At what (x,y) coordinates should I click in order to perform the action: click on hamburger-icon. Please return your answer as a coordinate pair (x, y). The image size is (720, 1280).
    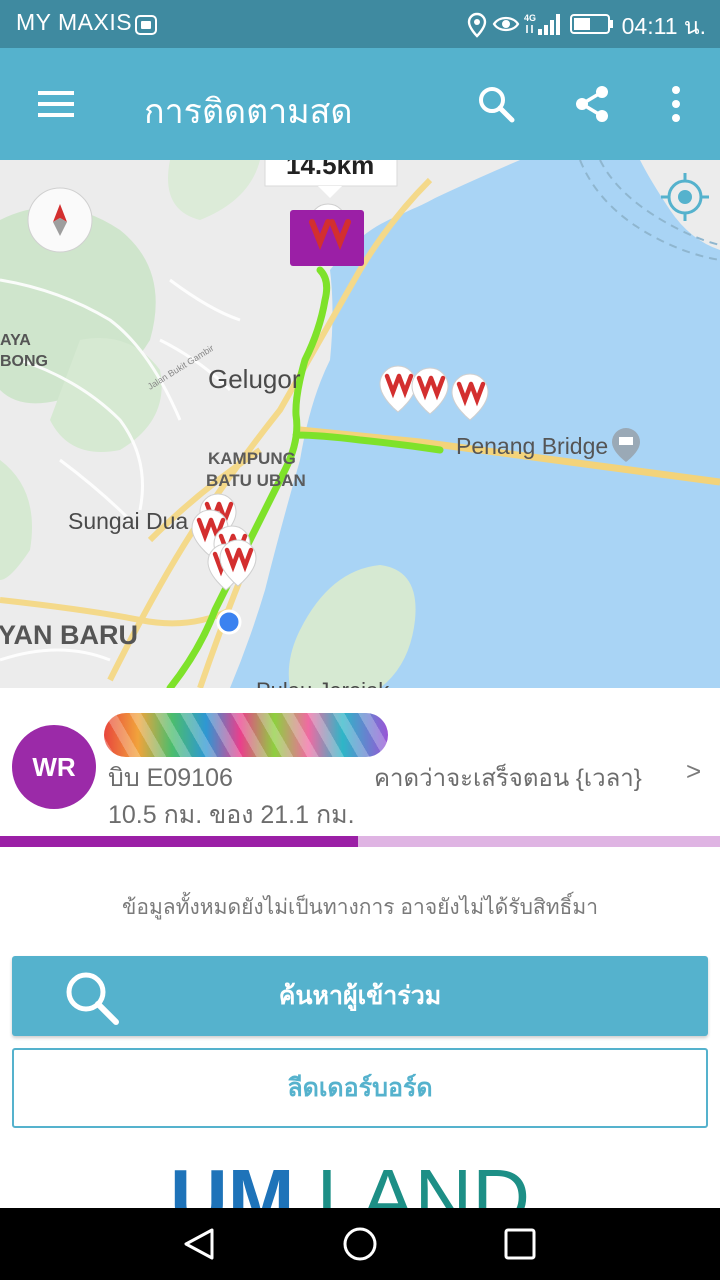
    Looking at the image, I should click on (56, 104).